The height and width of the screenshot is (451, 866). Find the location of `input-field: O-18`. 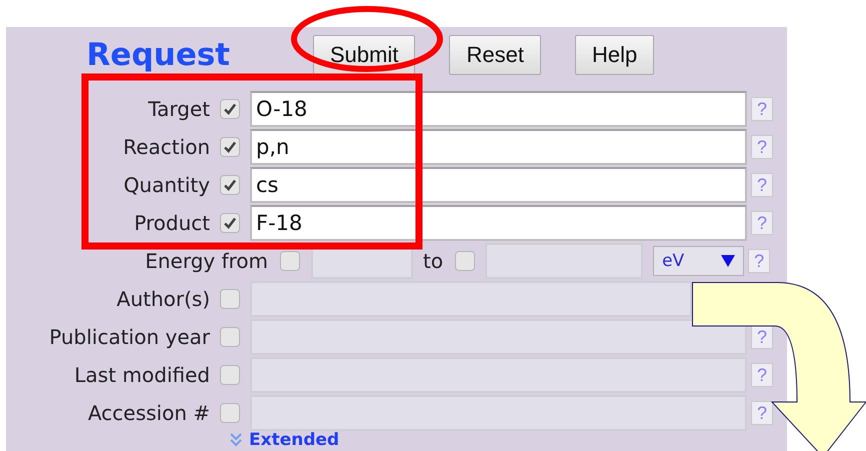

input-field: O-18 is located at coordinates (498, 109).